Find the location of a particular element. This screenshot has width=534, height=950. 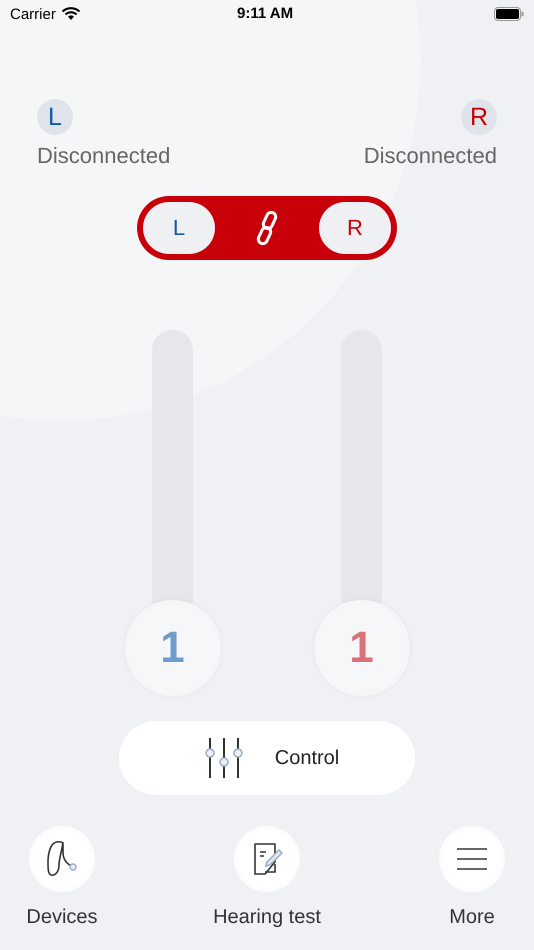

wifi-icon is located at coordinates (70, 14).